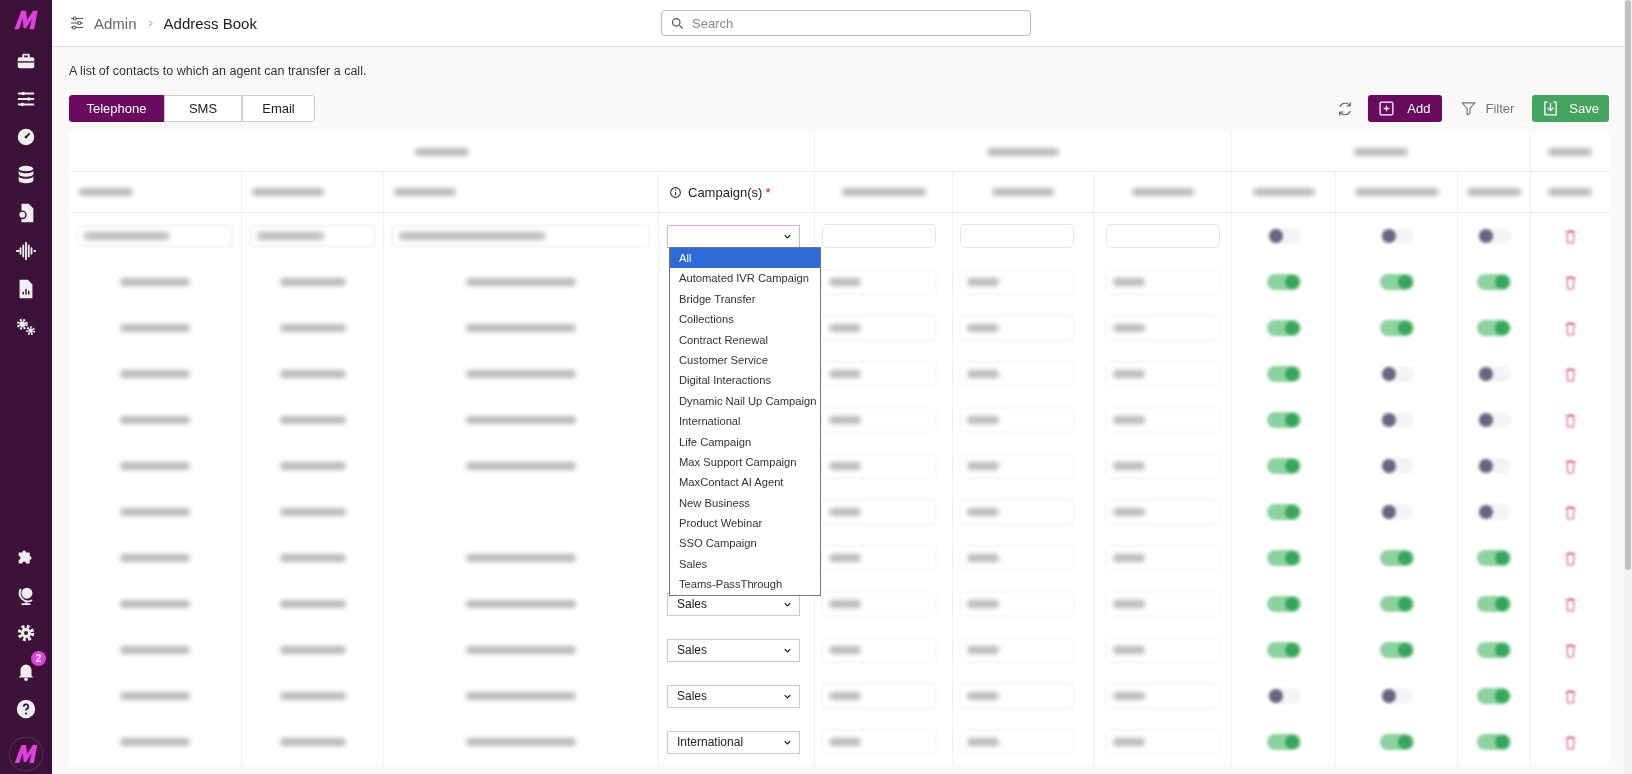  Describe the element at coordinates (1487, 108) in the screenshot. I see `filter-button: Filter` at that location.